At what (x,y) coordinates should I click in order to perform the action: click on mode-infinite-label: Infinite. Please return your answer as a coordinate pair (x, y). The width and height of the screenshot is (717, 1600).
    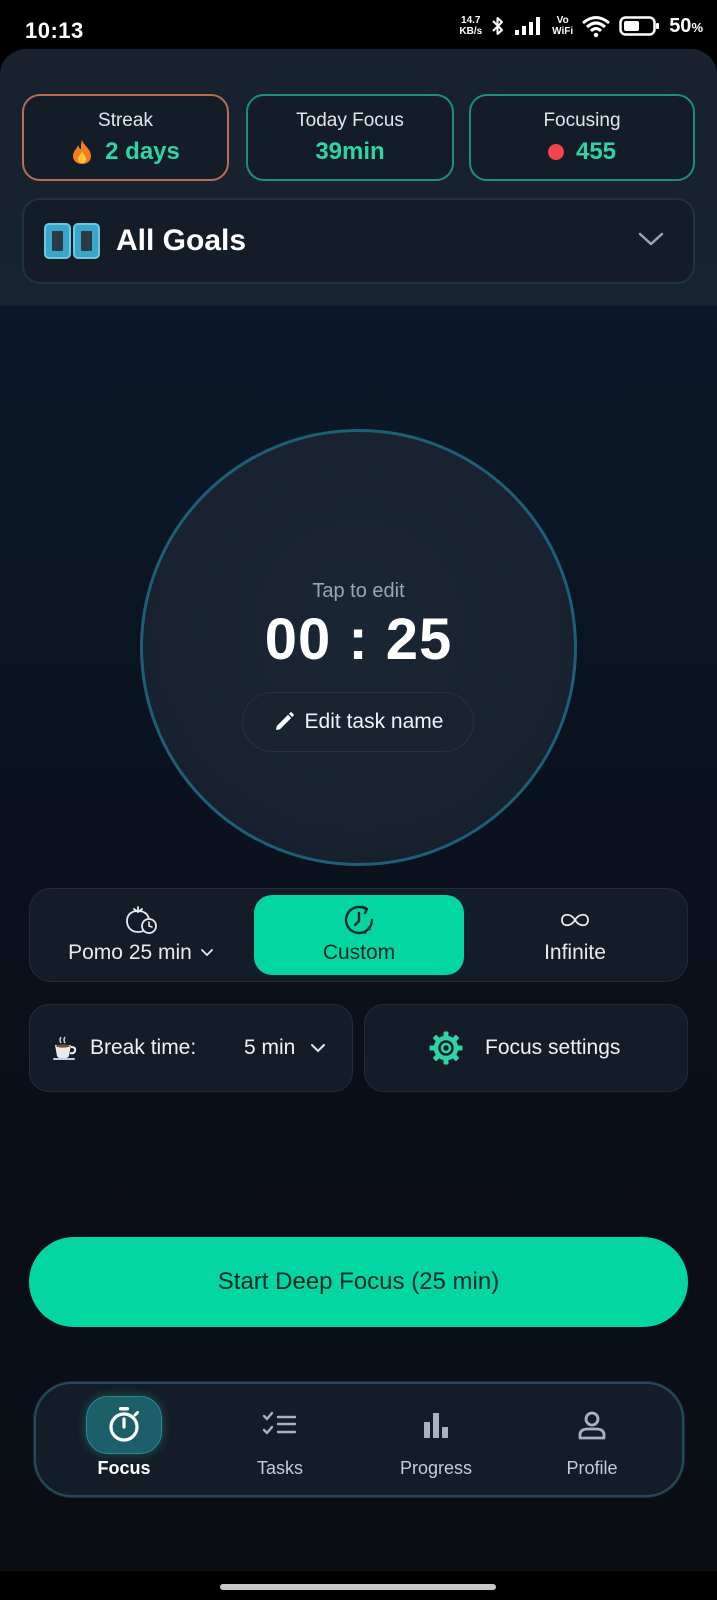
    Looking at the image, I should click on (575, 952).